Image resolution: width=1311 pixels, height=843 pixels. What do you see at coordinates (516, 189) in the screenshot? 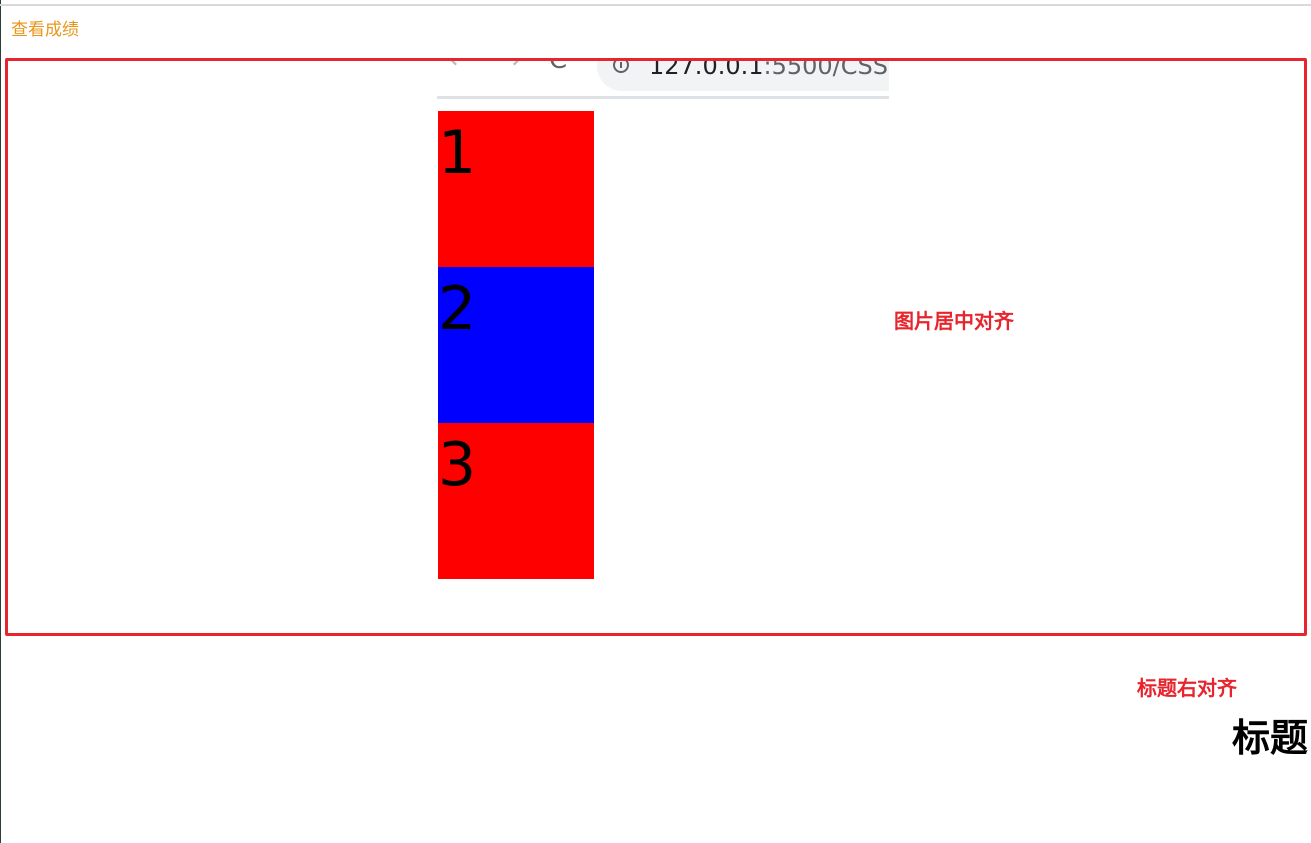
I see `box-1: 1` at bounding box center [516, 189].